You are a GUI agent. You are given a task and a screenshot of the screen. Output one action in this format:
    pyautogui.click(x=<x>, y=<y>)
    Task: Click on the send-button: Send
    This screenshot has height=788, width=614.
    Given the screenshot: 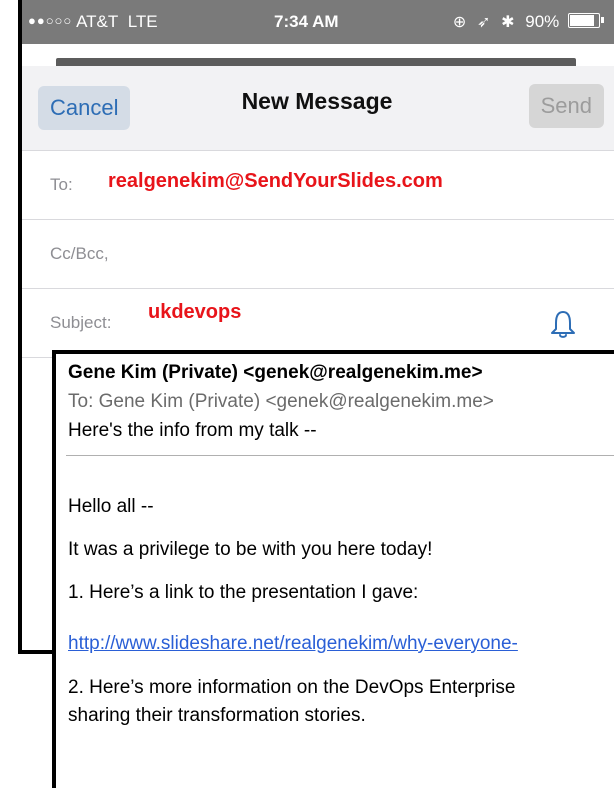 What is the action you would take?
    pyautogui.click(x=566, y=106)
    